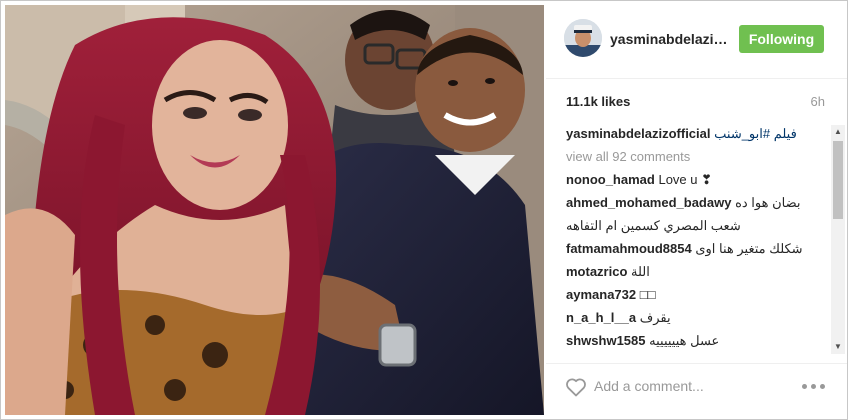  I want to click on comment-row: nonoo_hamad Love u ❣, so click(696, 179).